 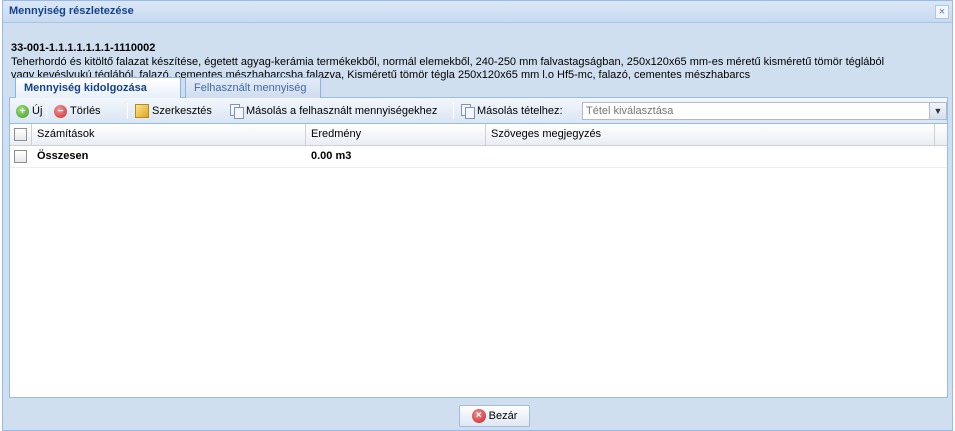 I want to click on close-button: × Bezár, so click(x=494, y=416).